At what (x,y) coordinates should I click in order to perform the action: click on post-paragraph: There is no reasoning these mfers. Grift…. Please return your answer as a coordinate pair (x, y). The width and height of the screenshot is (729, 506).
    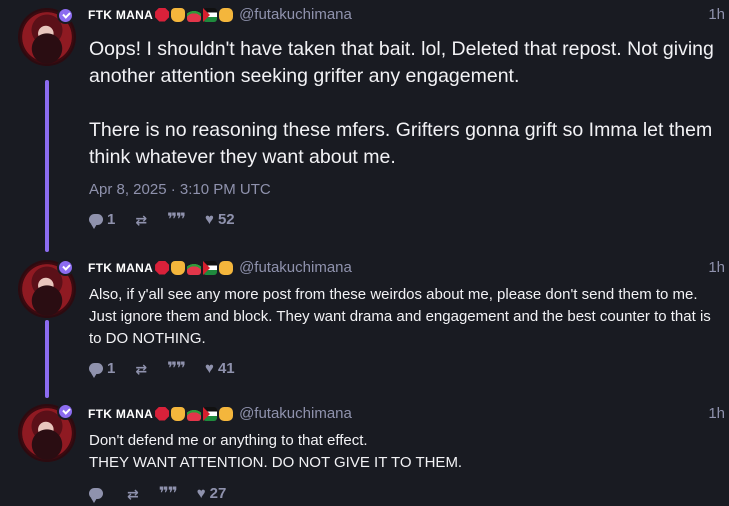
    Looking at the image, I should click on (401, 143).